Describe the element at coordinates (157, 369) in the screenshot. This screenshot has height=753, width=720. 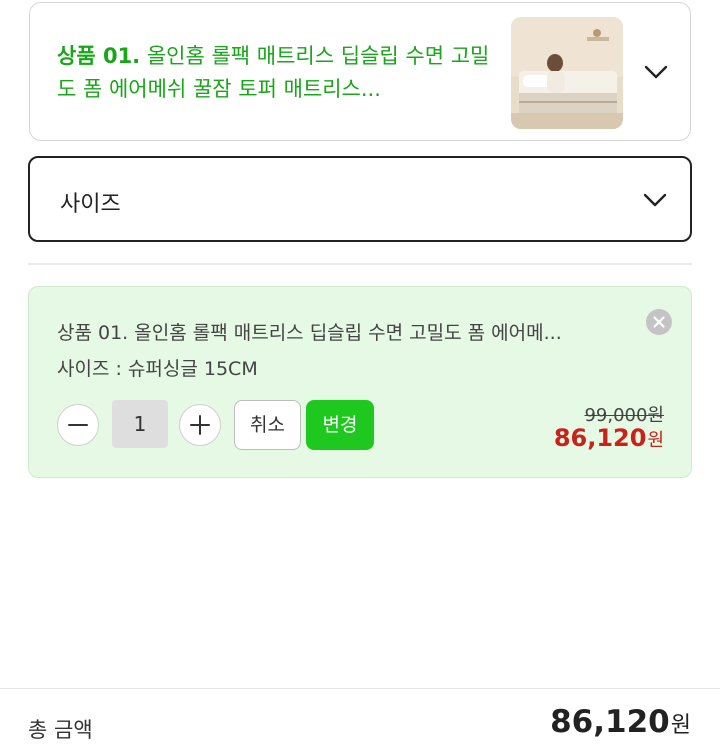
I see `selected-item-option: 사이즈 : 슈퍼싱글 15CM` at that location.